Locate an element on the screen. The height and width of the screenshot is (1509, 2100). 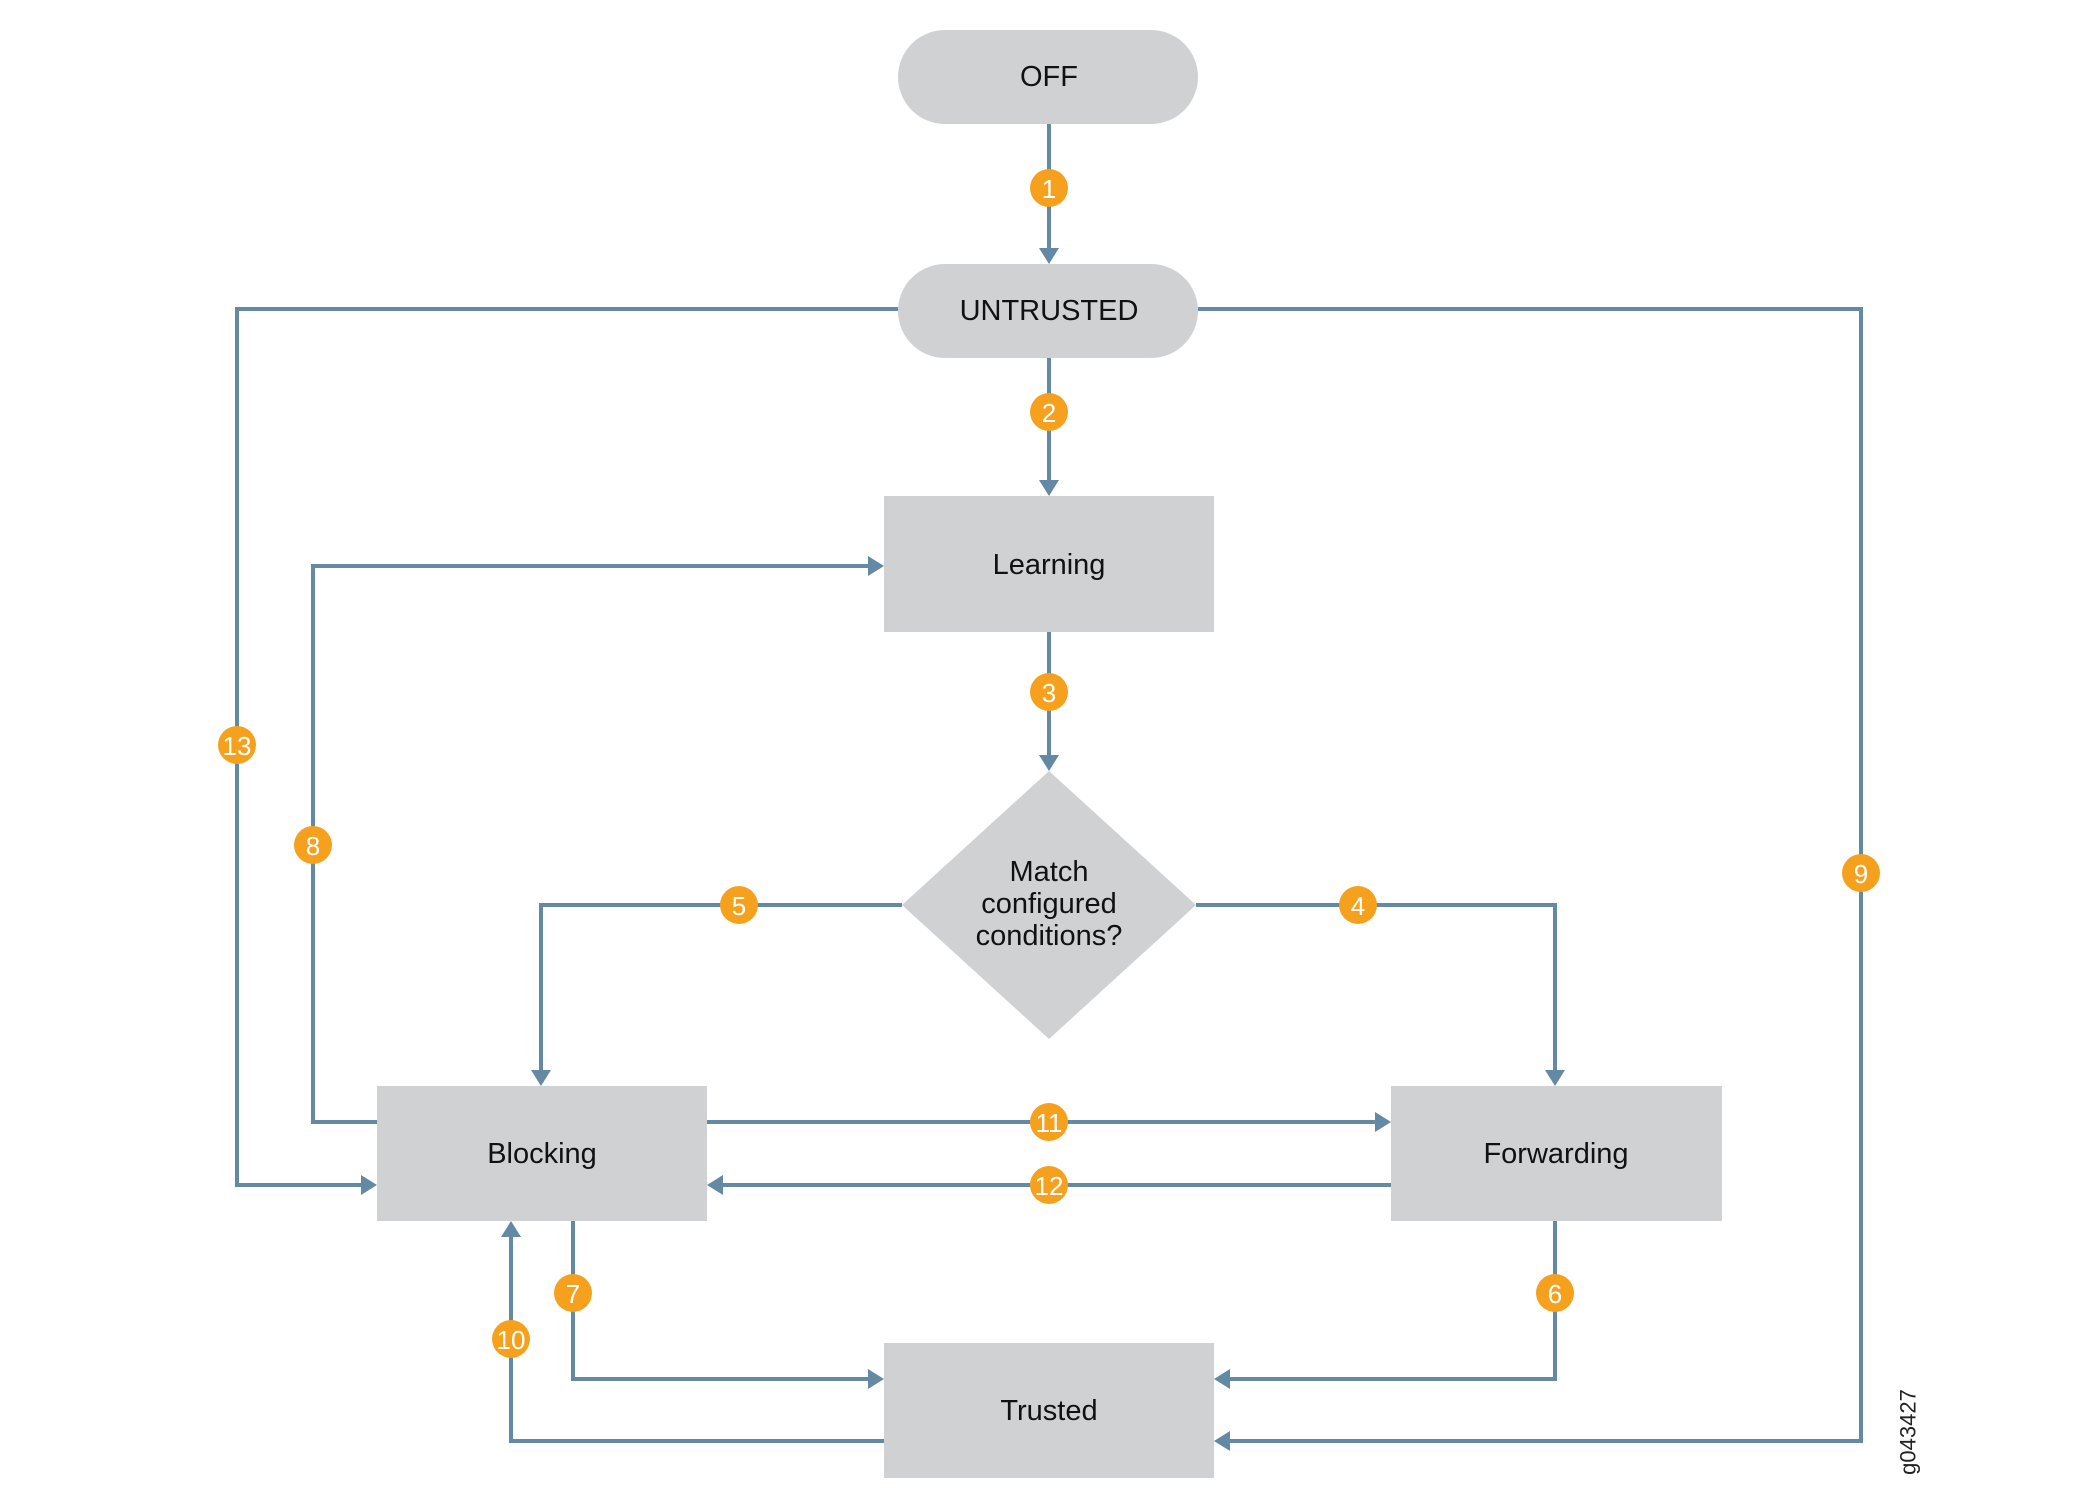
node-decision: Match configured conditions? is located at coordinates (1049, 905).